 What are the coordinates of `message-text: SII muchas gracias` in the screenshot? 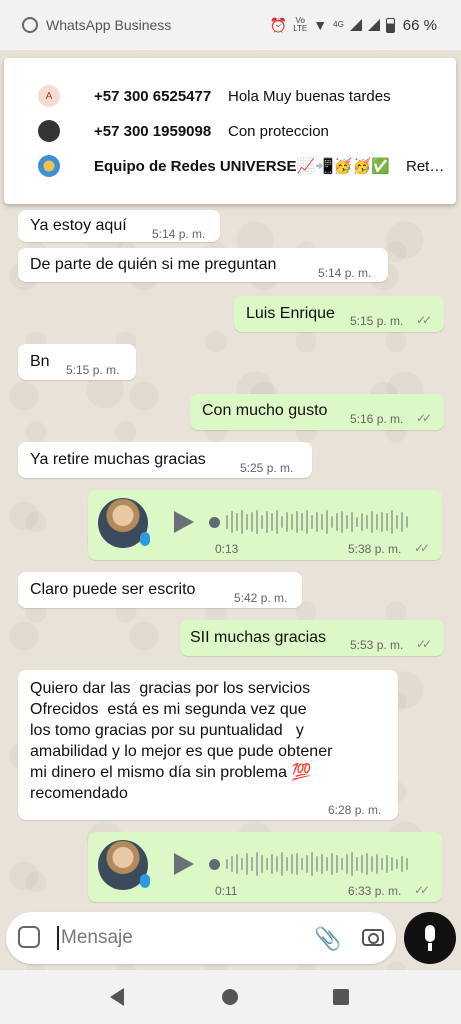 It's located at (258, 637).